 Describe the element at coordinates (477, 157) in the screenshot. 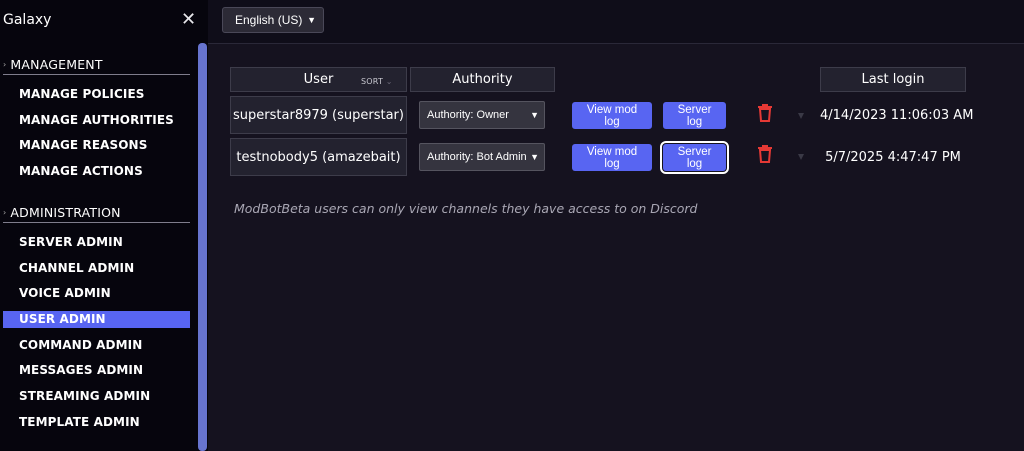

I see `authority-select-value: Authority: Bot Admin` at that location.